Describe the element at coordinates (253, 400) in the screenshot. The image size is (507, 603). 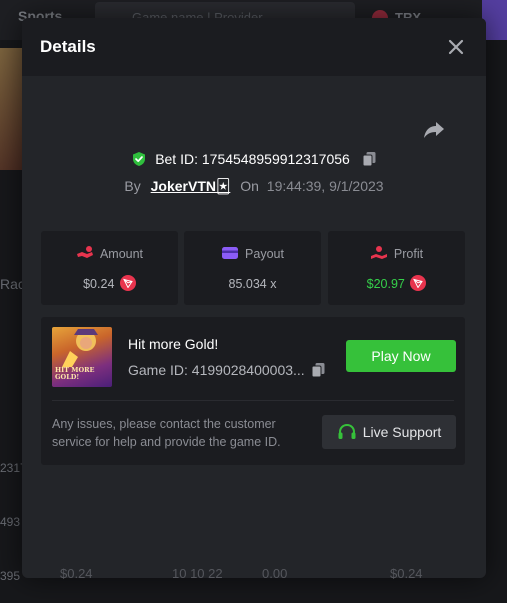
I see `divider` at that location.